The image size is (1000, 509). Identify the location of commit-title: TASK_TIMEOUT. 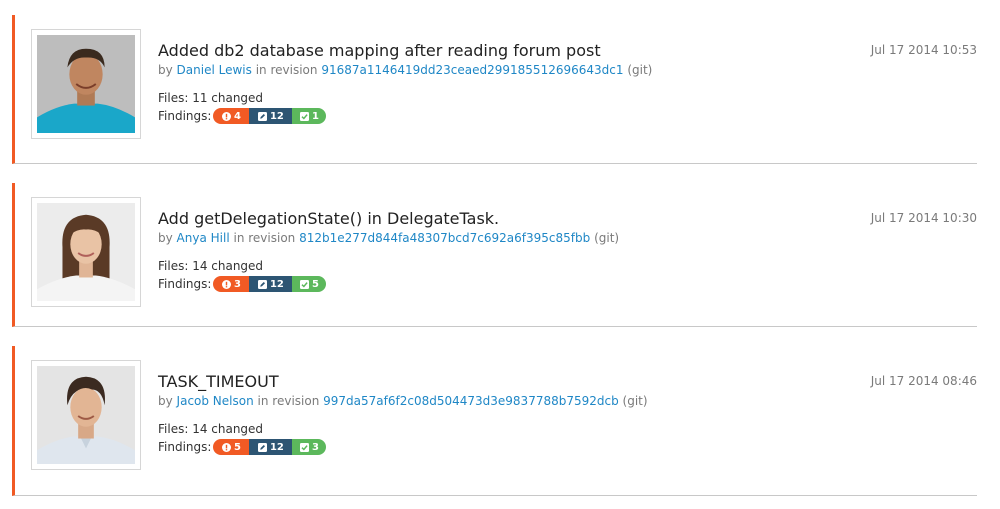
(218, 381).